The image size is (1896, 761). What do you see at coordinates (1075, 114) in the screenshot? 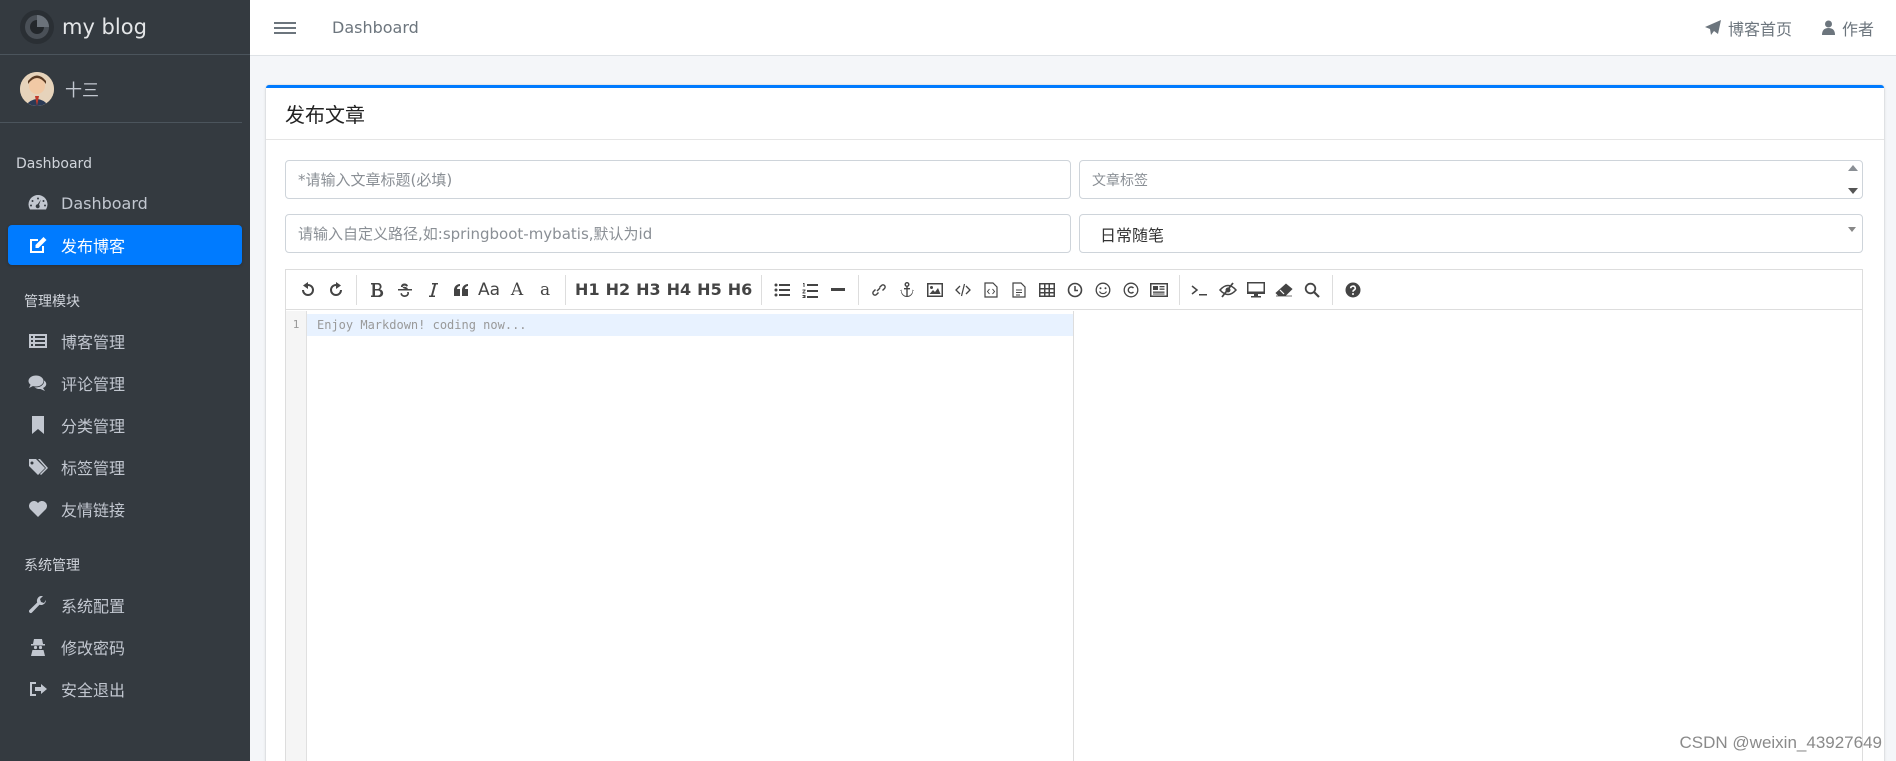
I see `card-title: 发布文章` at bounding box center [1075, 114].